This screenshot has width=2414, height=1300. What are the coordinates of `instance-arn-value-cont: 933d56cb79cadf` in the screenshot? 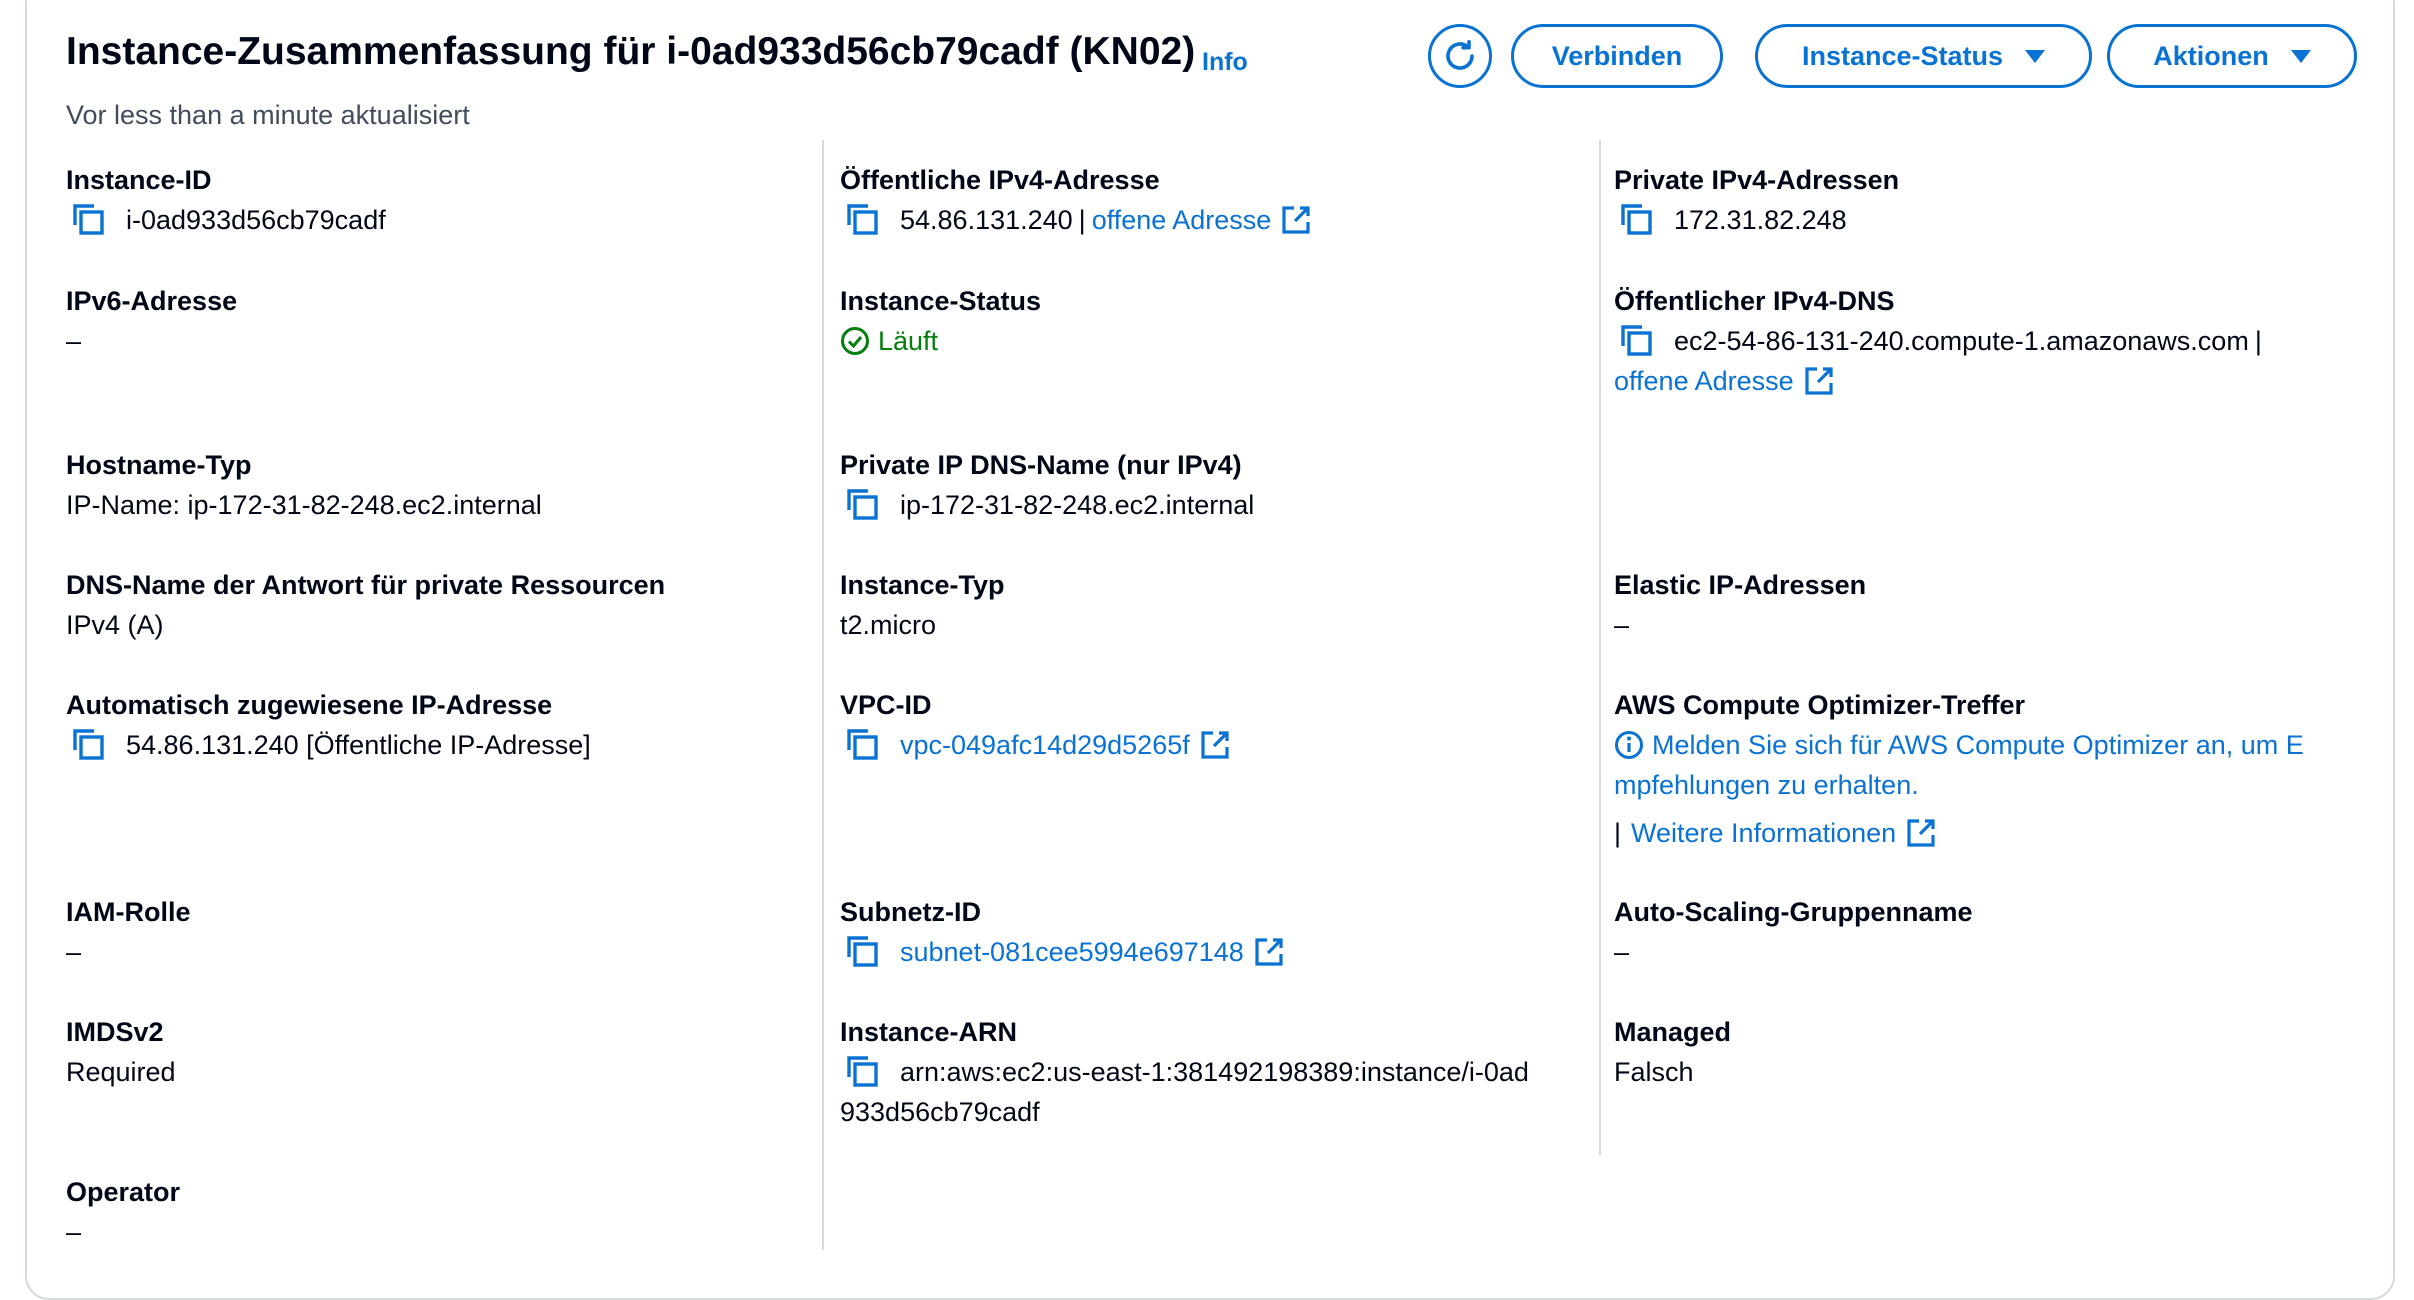 It's located at (940, 1112).